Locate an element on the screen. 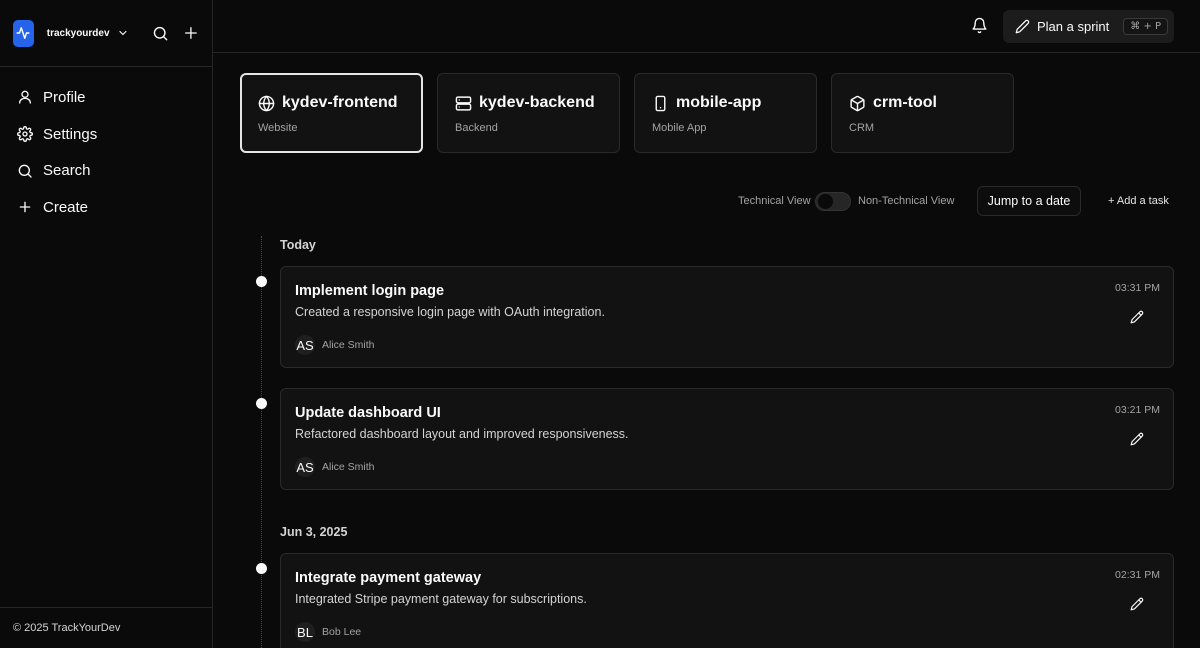 The height and width of the screenshot is (648, 1200). toggle-knob is located at coordinates (825, 201).